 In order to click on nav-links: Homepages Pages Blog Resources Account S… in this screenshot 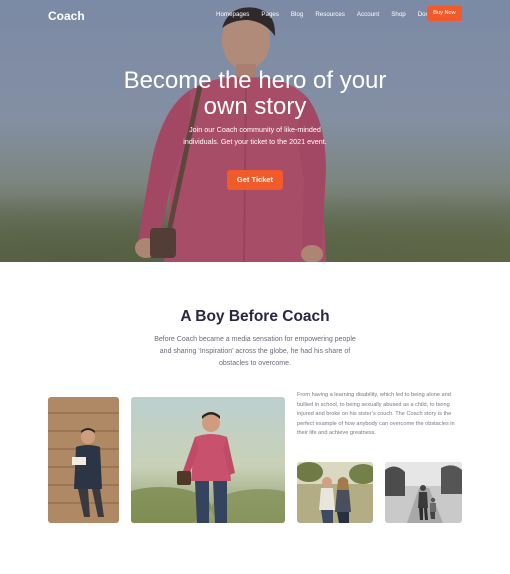, I will do `click(330, 14)`.